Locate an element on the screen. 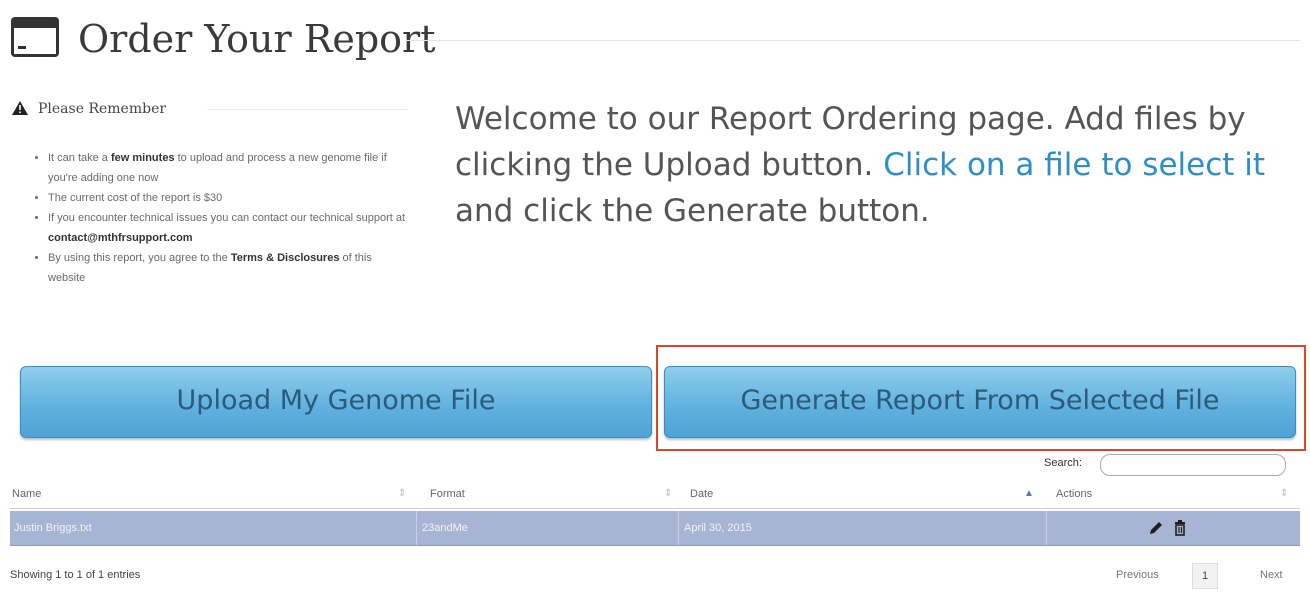 The height and width of the screenshot is (592, 1310). terms-link: Terms & Disclosures is located at coordinates (285, 258).